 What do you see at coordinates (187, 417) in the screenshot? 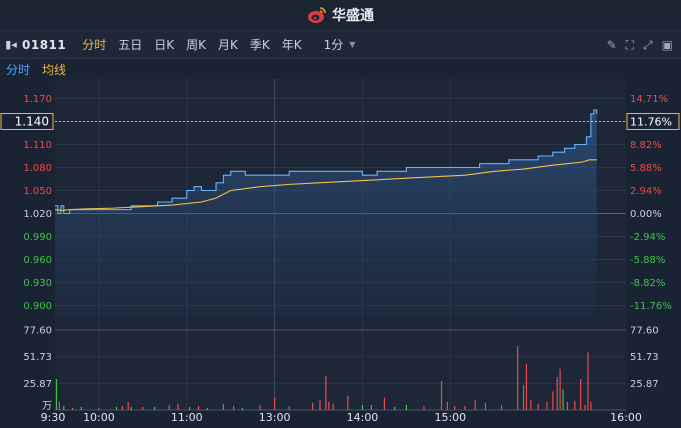
I see `time-tick-label: 11:00` at bounding box center [187, 417].